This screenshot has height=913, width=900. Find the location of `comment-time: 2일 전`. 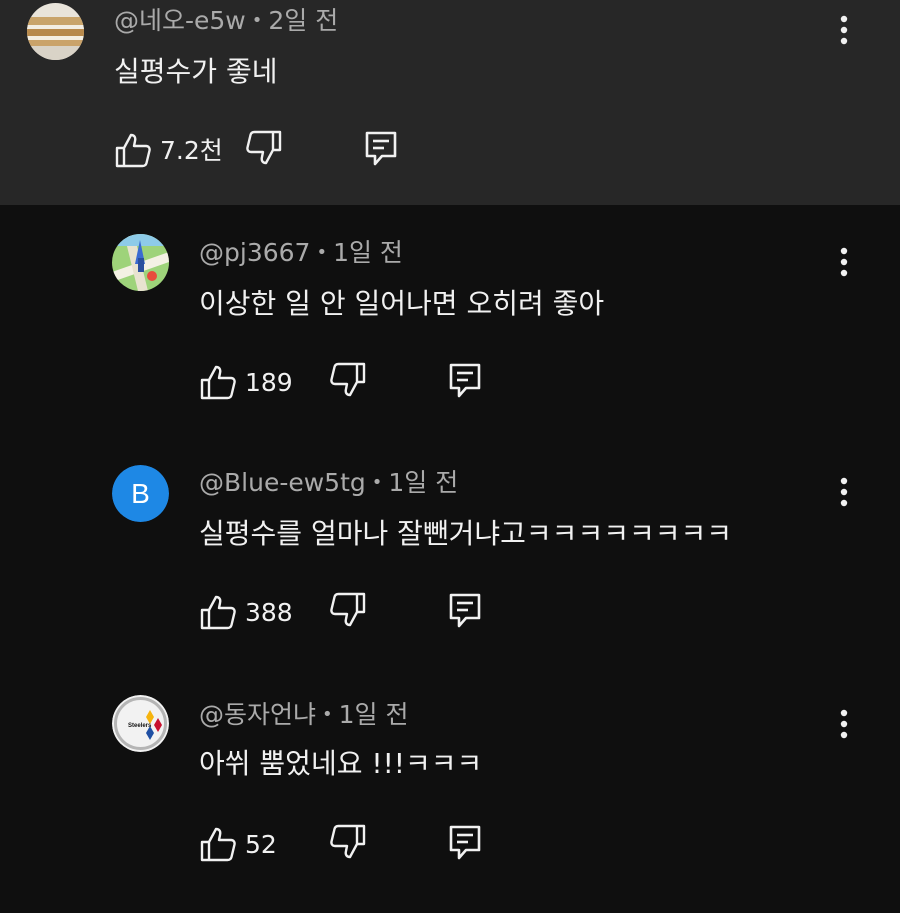

comment-time: 2일 전 is located at coordinates (303, 20).